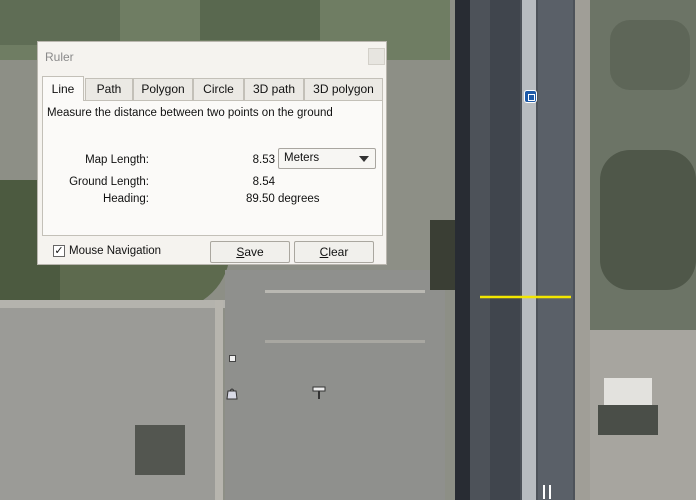 Image resolution: width=696 pixels, height=500 pixels. What do you see at coordinates (343, 89) in the screenshot?
I see `tab-3d-polygon: 3D polygon` at bounding box center [343, 89].